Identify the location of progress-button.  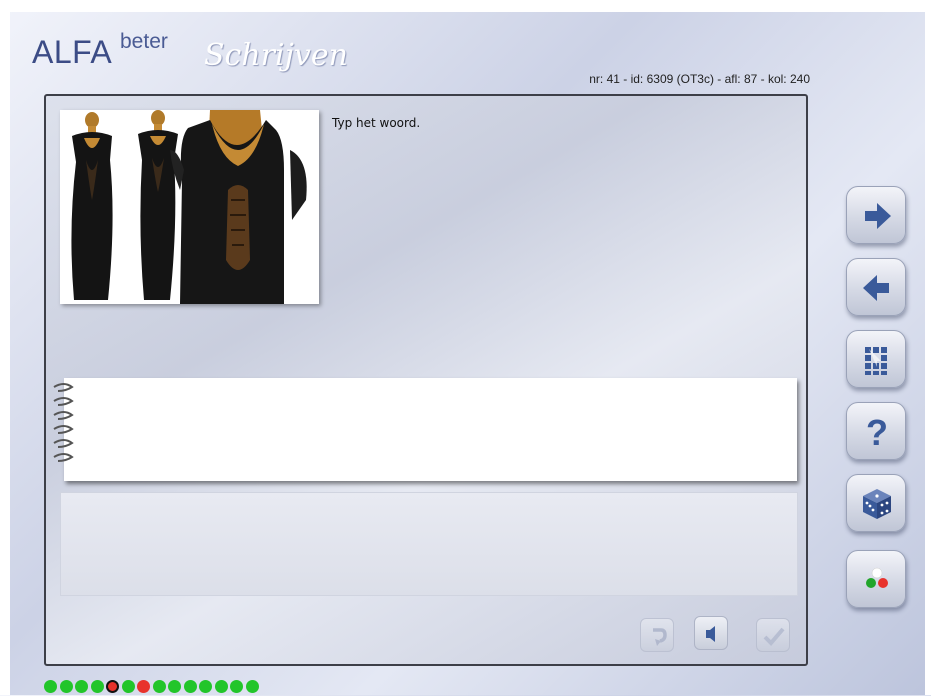
(876, 579).